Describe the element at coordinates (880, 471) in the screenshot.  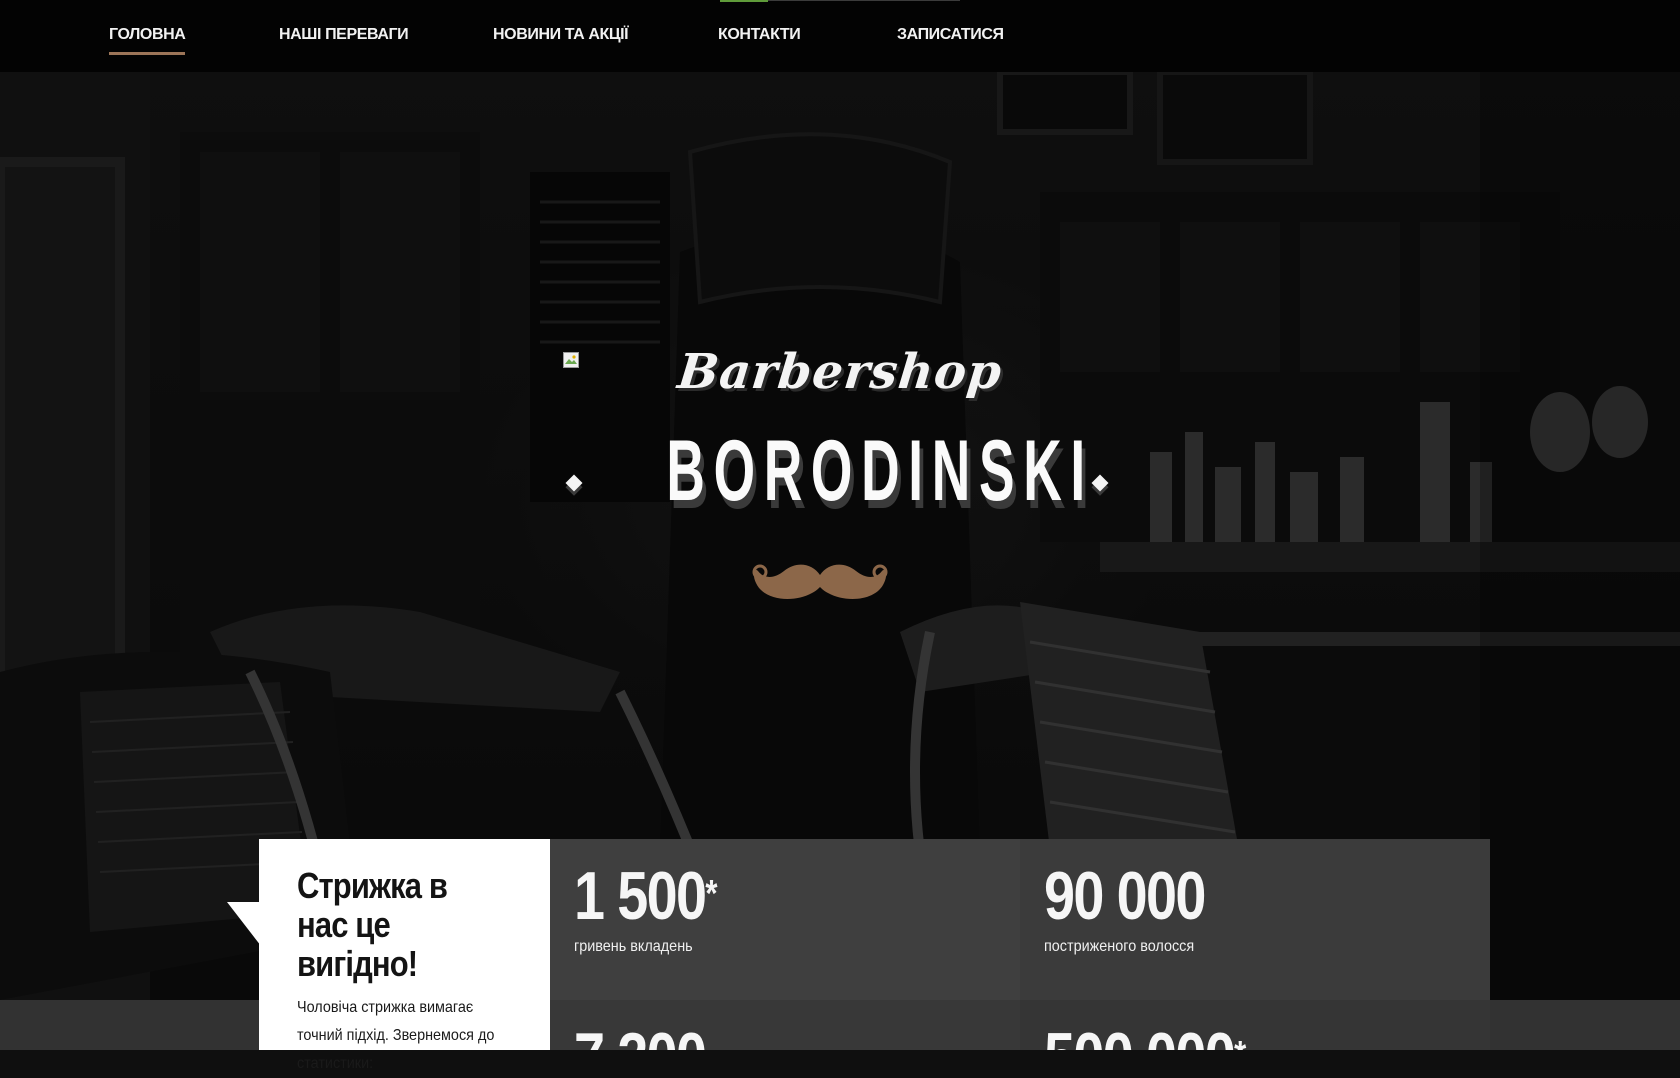
I see `logo-wordmark: BORODINSKI` at that location.